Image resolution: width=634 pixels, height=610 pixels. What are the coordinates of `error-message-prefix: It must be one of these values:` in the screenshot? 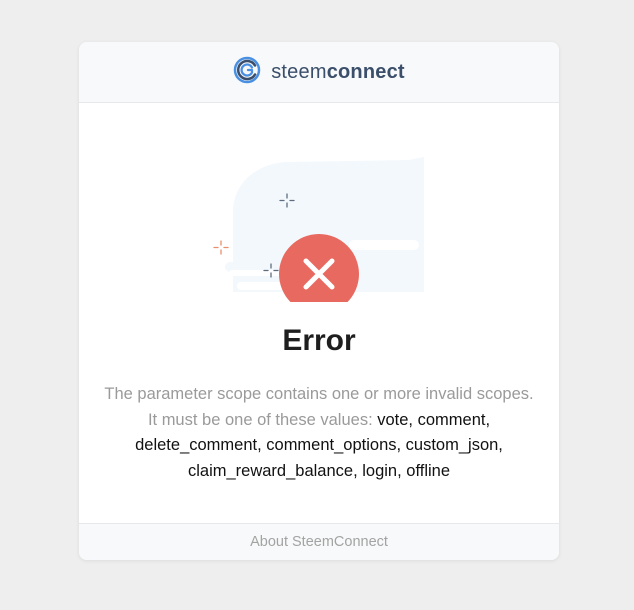 It's located at (262, 419).